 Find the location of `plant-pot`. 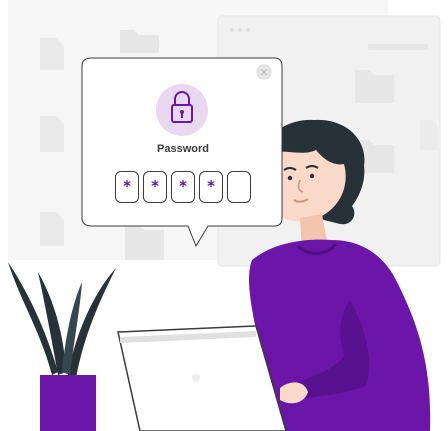

plant-pot is located at coordinates (68, 403).